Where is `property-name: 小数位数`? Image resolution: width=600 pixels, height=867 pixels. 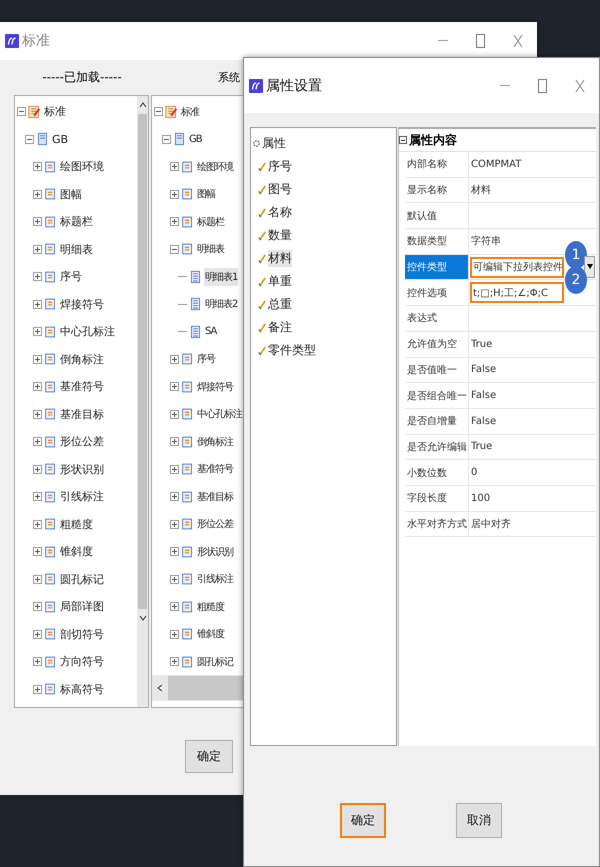 property-name: 小数位数 is located at coordinates (437, 472).